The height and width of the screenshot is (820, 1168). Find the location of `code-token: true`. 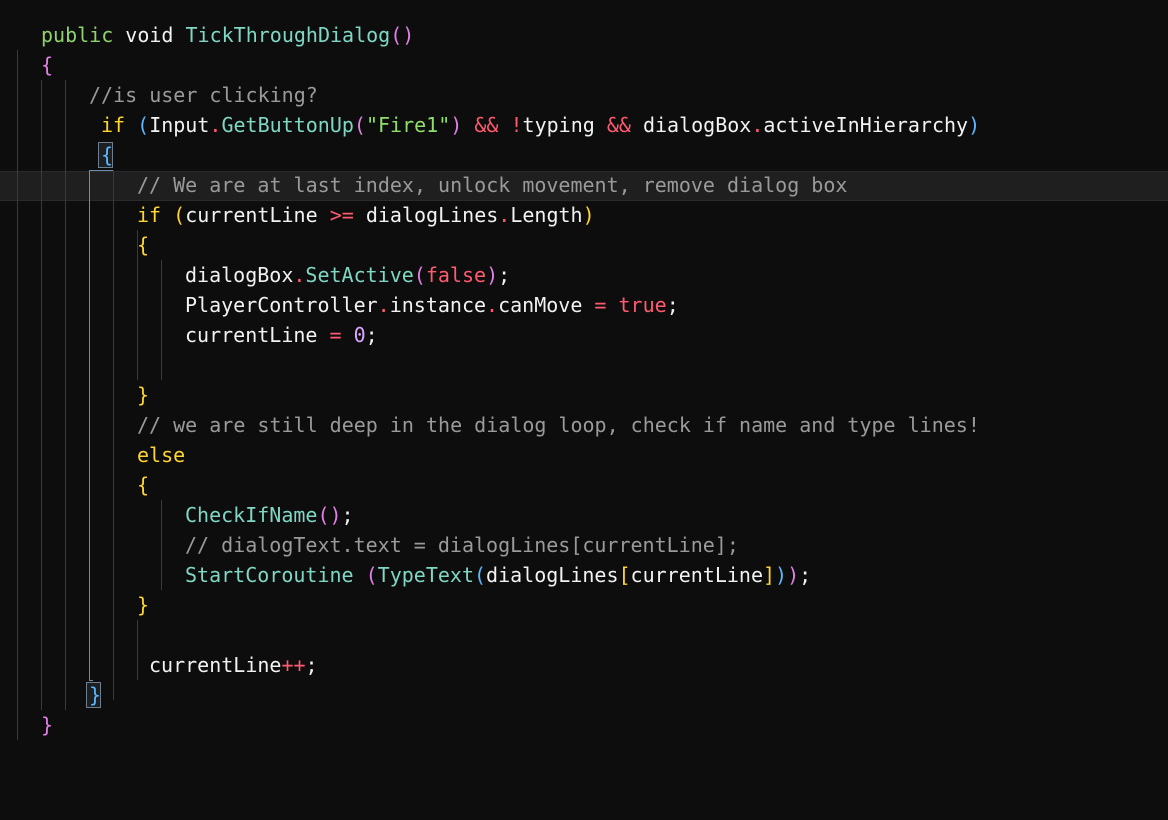

code-token: true is located at coordinates (642, 305).